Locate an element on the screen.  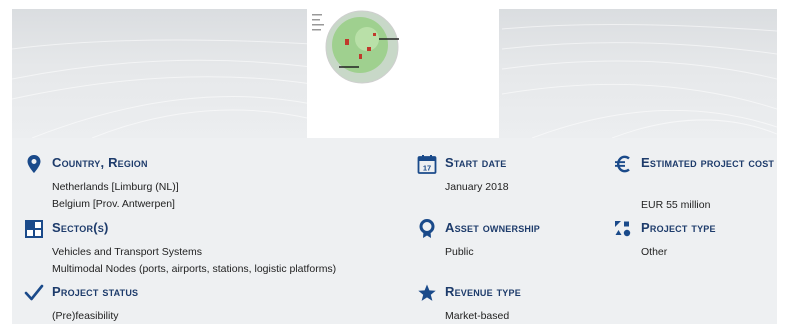
estimated-cost-label: Estimated project cost is located at coordinates (708, 162).